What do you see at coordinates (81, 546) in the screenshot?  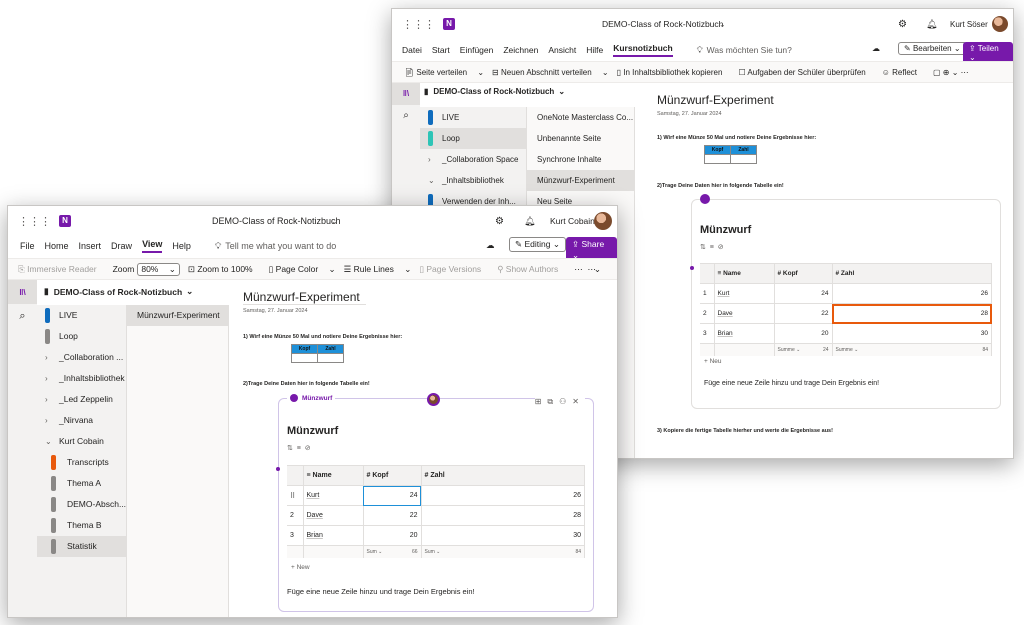 I see `section-item: Statistik` at bounding box center [81, 546].